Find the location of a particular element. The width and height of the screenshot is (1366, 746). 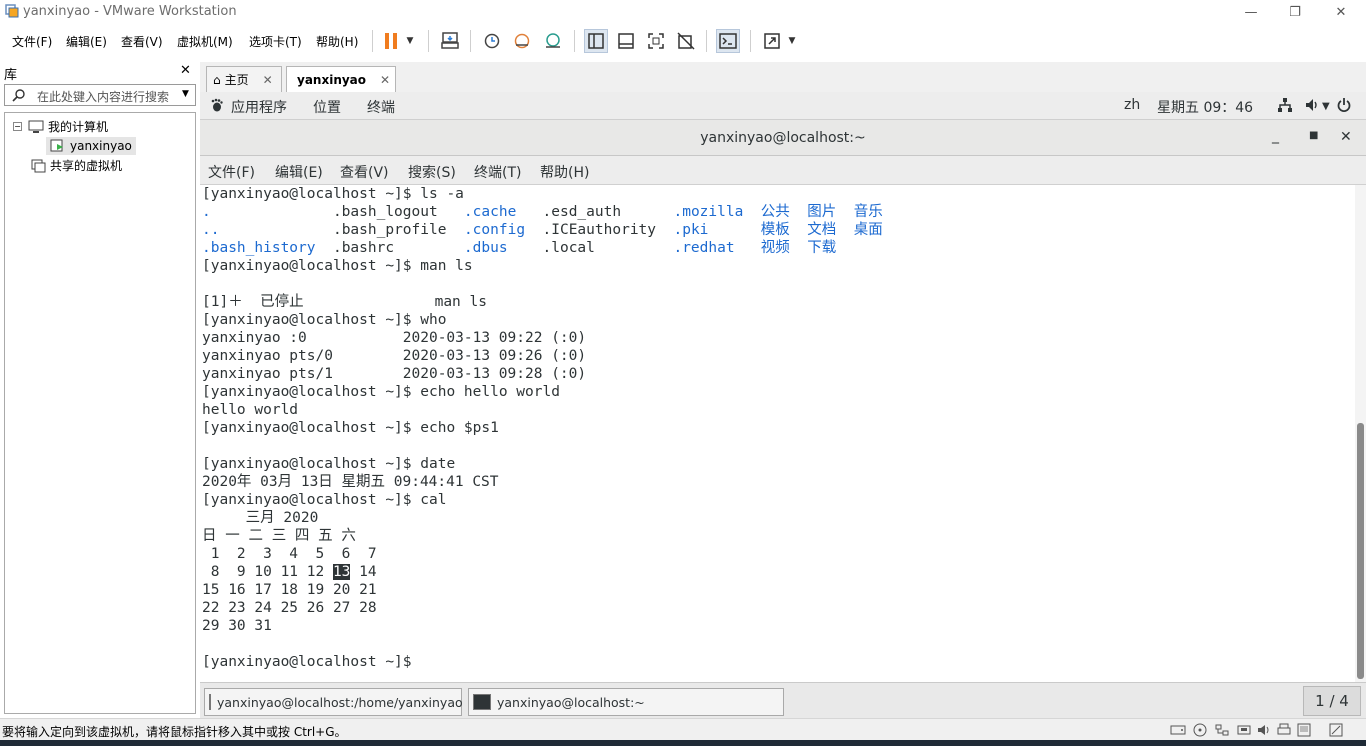

full-screen-button is located at coordinates (656, 41).